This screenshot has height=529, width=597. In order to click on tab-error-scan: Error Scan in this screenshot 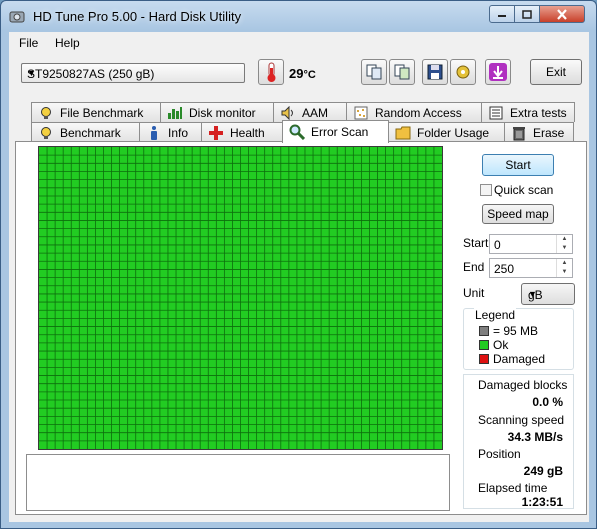, I will do `click(335, 131)`.